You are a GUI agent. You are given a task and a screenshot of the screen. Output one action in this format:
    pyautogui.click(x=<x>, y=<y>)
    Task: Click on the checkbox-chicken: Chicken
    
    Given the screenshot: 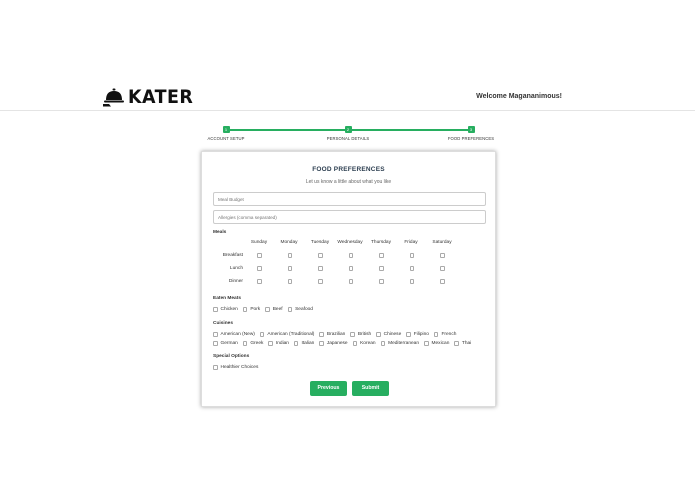 What is the action you would take?
    pyautogui.click(x=225, y=309)
    